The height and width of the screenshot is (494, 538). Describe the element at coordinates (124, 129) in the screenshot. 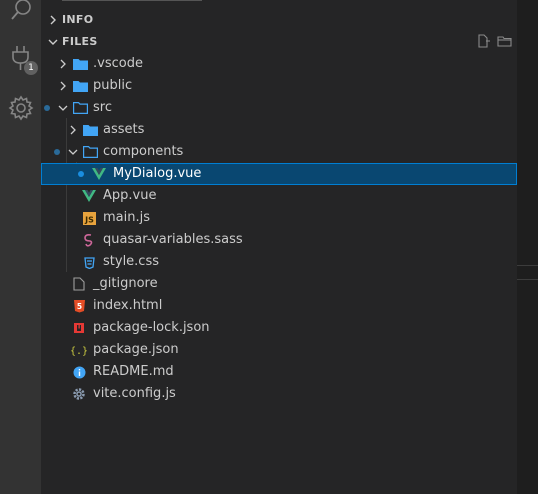

I see `tree-item-label: assets` at that location.